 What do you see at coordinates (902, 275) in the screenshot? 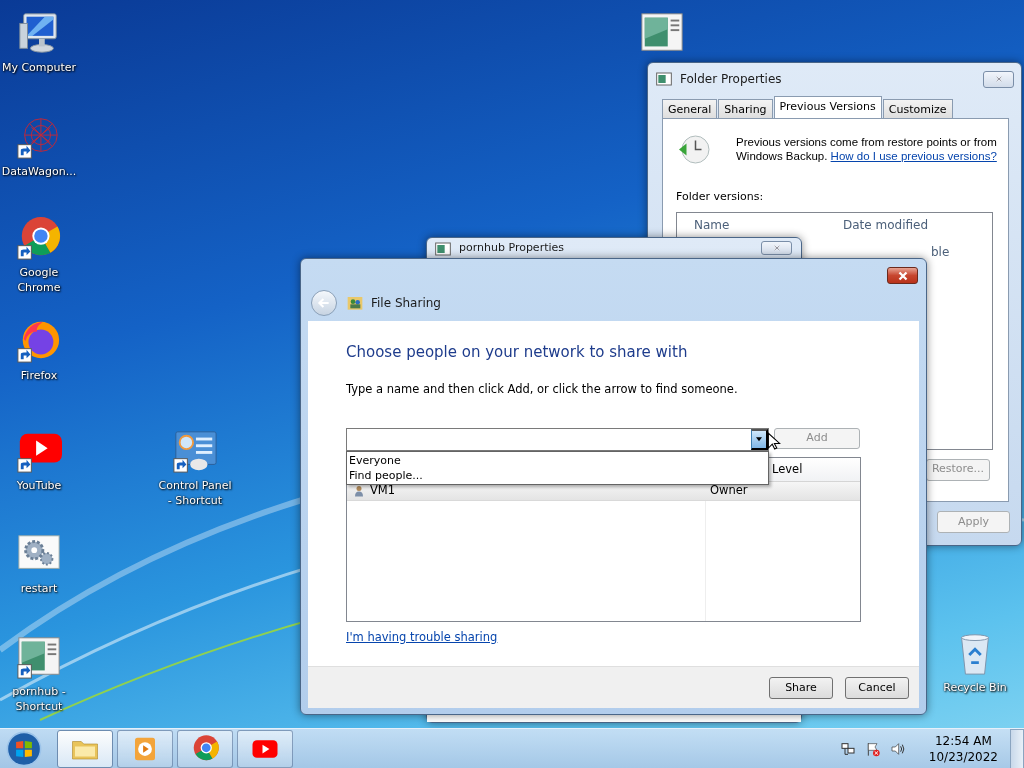
I see `close-button` at bounding box center [902, 275].